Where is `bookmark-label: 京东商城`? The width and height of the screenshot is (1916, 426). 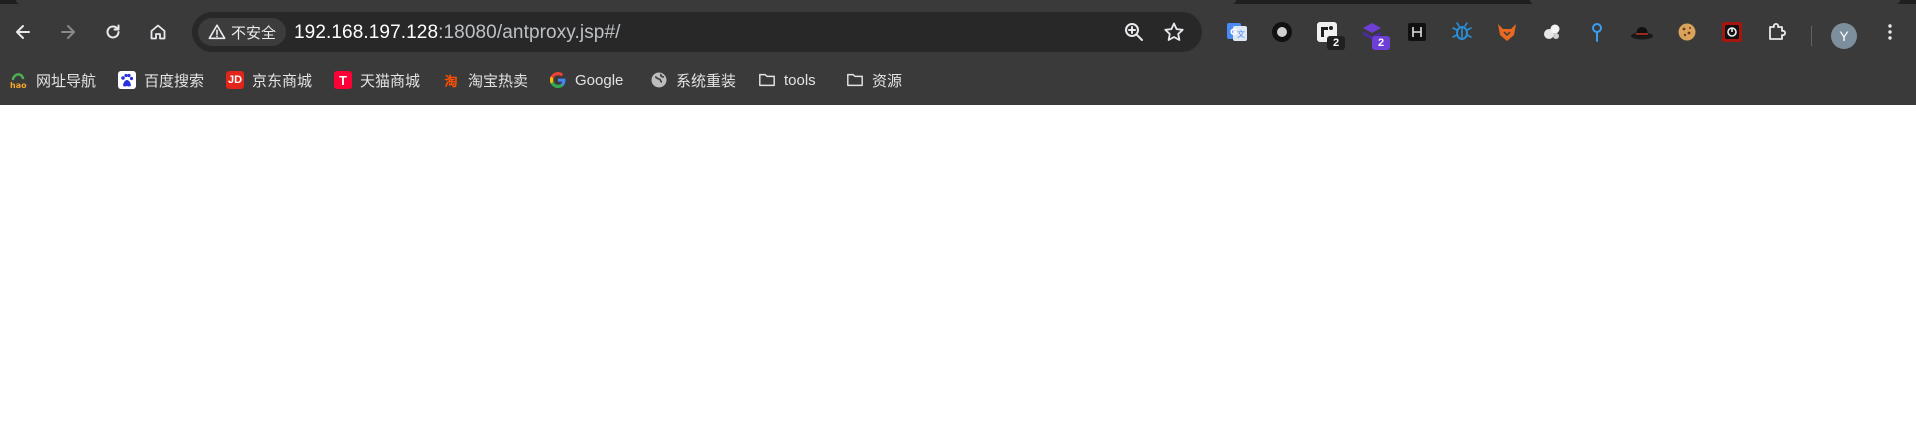 bookmark-label: 京东商城 is located at coordinates (282, 81).